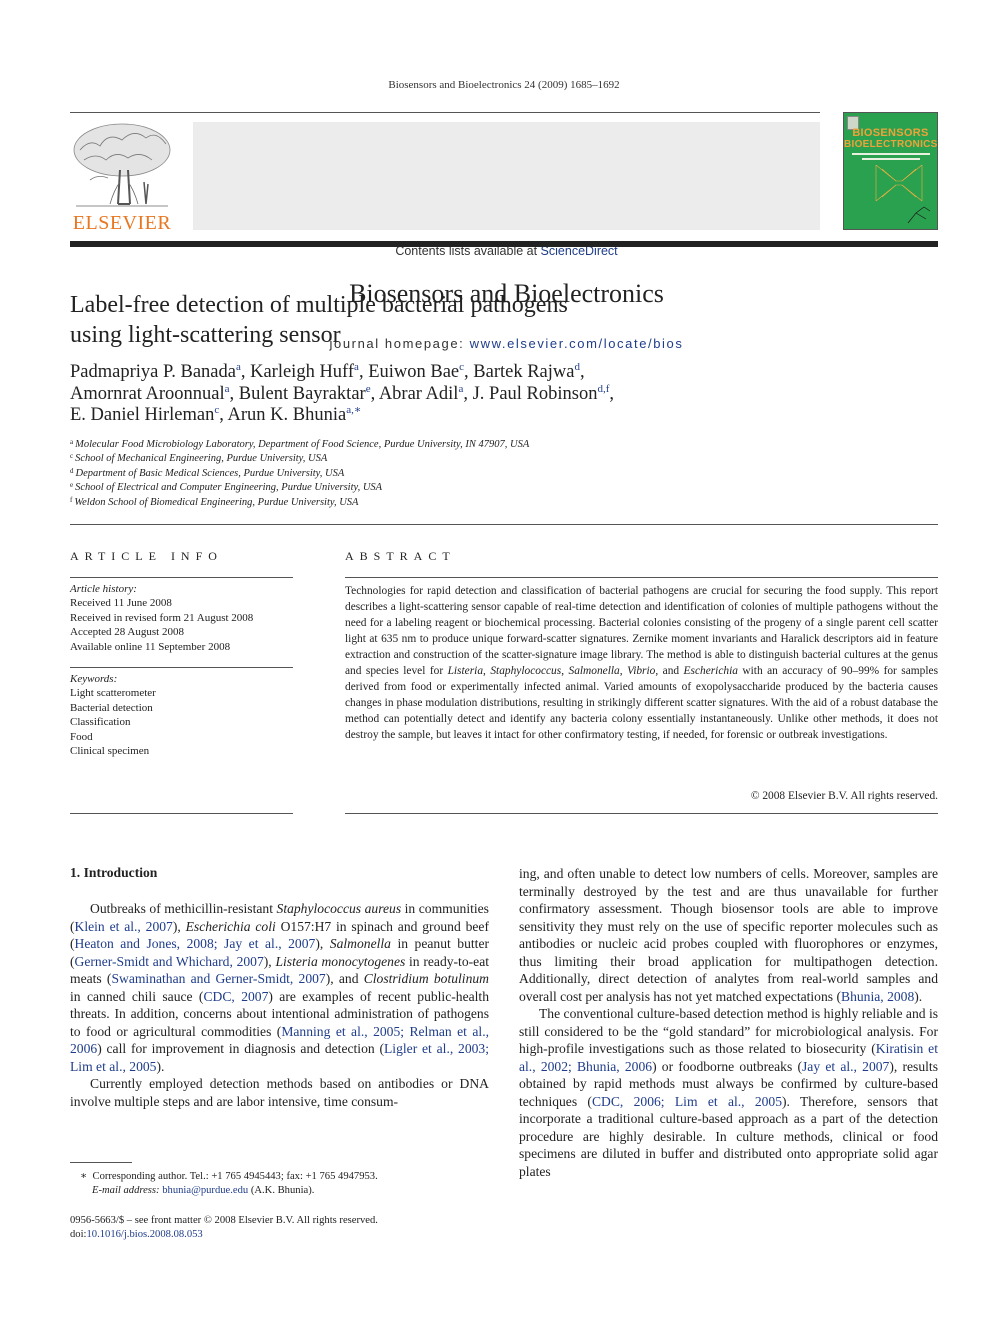  Describe the element at coordinates (142, 415) in the screenshot. I see `author-name: E. Daniel Hirleman` at that location.